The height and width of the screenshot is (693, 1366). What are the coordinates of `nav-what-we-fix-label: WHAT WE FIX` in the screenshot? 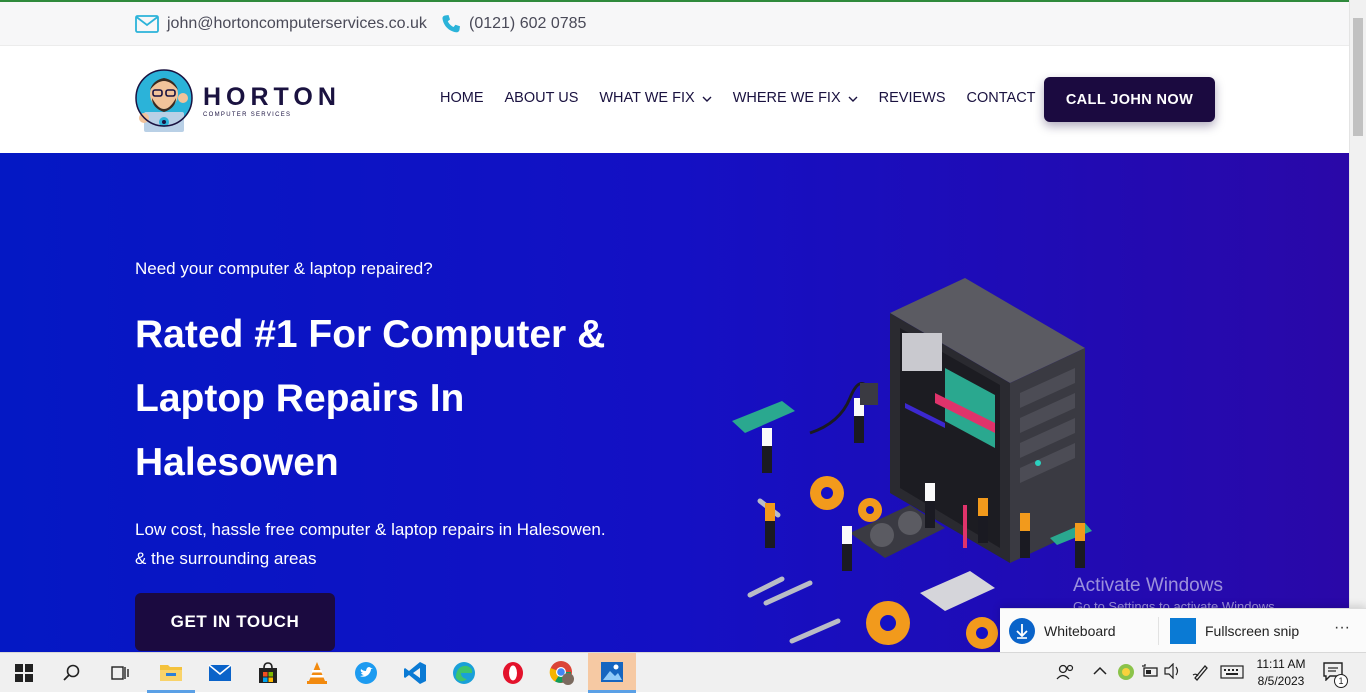 It's located at (647, 98).